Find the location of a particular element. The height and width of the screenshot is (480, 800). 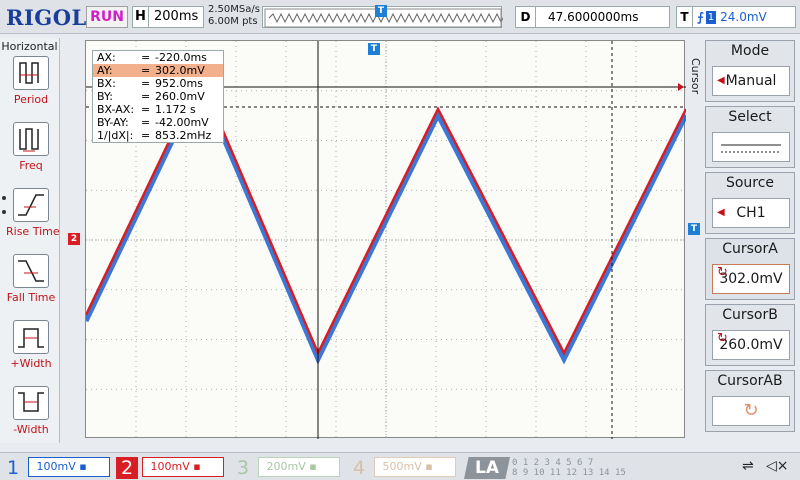

cursor-readout-name: BX-AX: is located at coordinates (116, 109).